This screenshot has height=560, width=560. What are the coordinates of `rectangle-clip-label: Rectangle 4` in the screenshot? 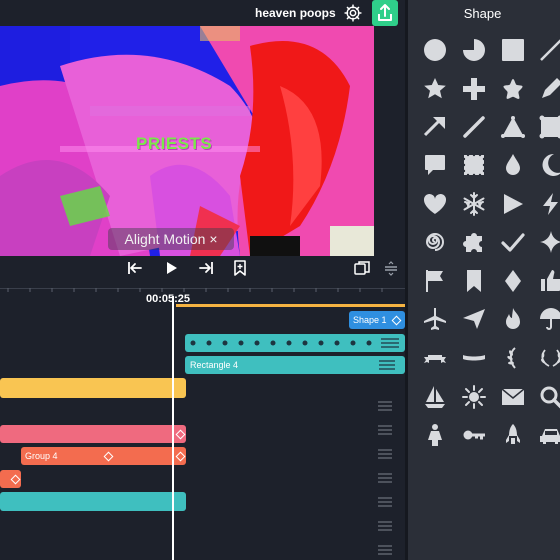 It's located at (214, 365).